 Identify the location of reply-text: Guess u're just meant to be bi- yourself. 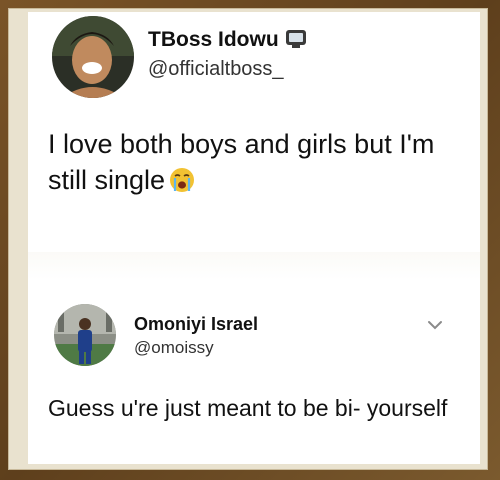
(248, 408).